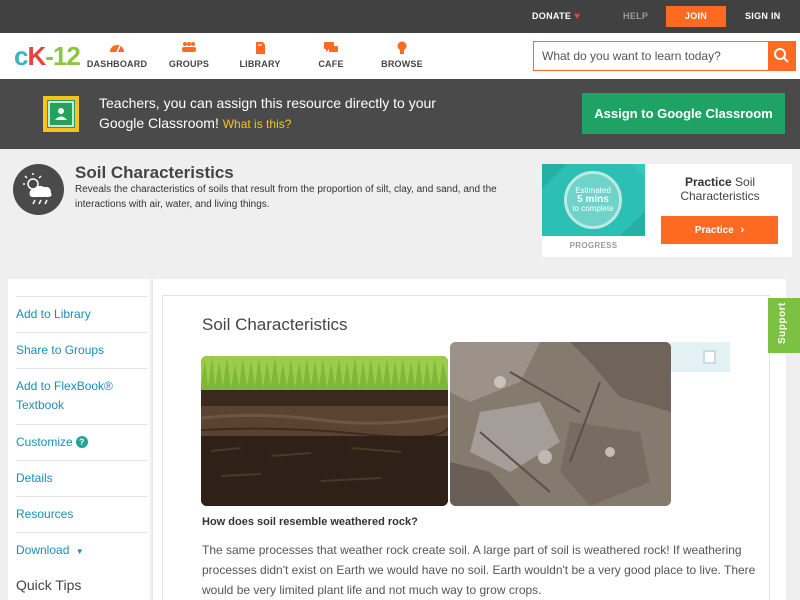 The image size is (800, 600). What do you see at coordinates (81, 346) in the screenshot?
I see `sidebar-item-share-to-groups: Share to Groups` at bounding box center [81, 346].